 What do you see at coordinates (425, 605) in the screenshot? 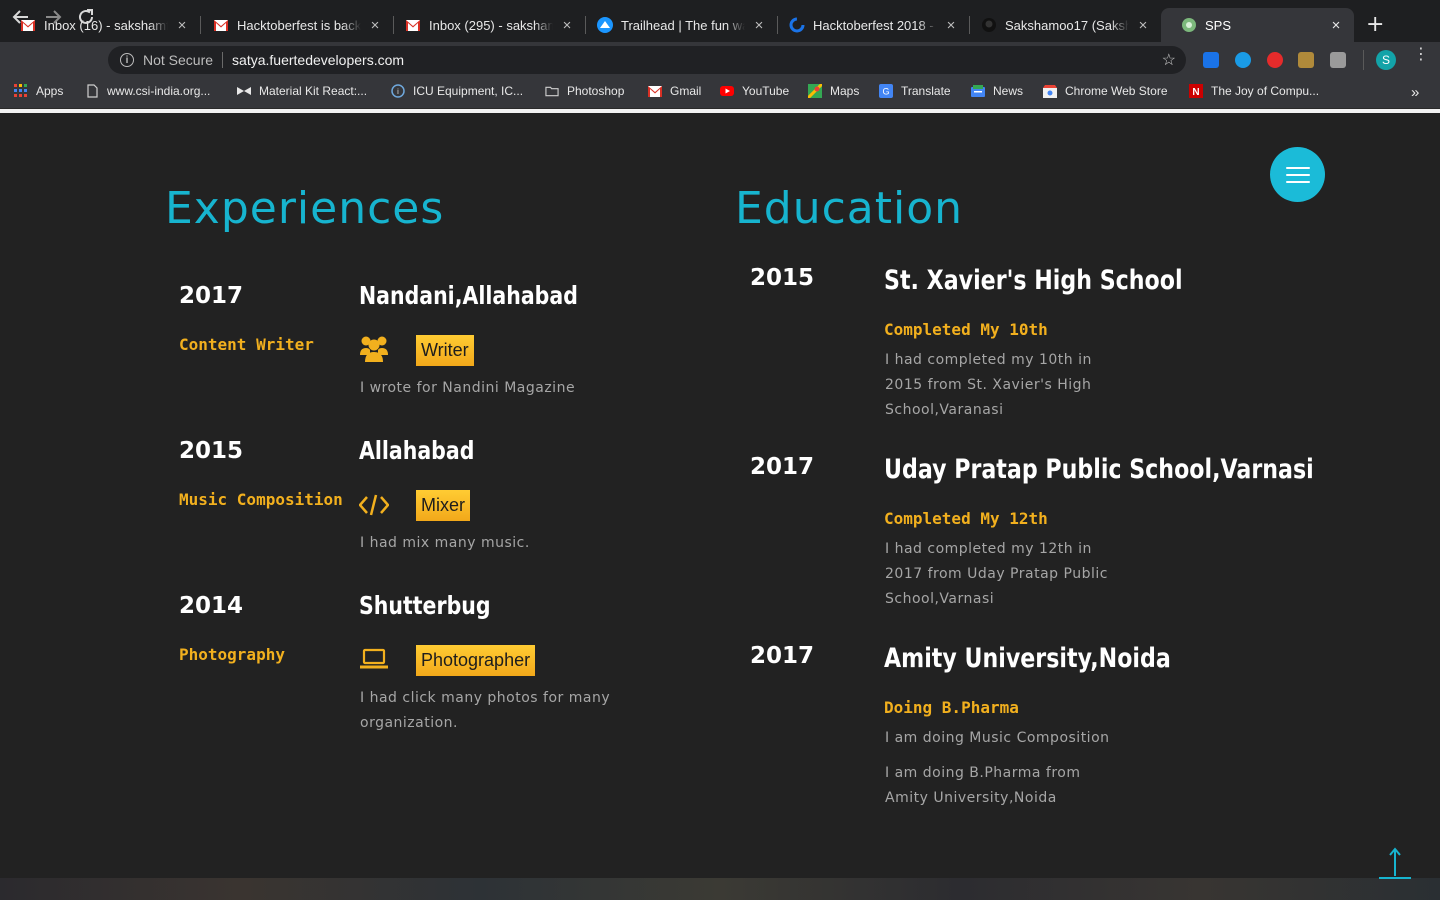
I see `experience-place: Shutterbug` at bounding box center [425, 605].